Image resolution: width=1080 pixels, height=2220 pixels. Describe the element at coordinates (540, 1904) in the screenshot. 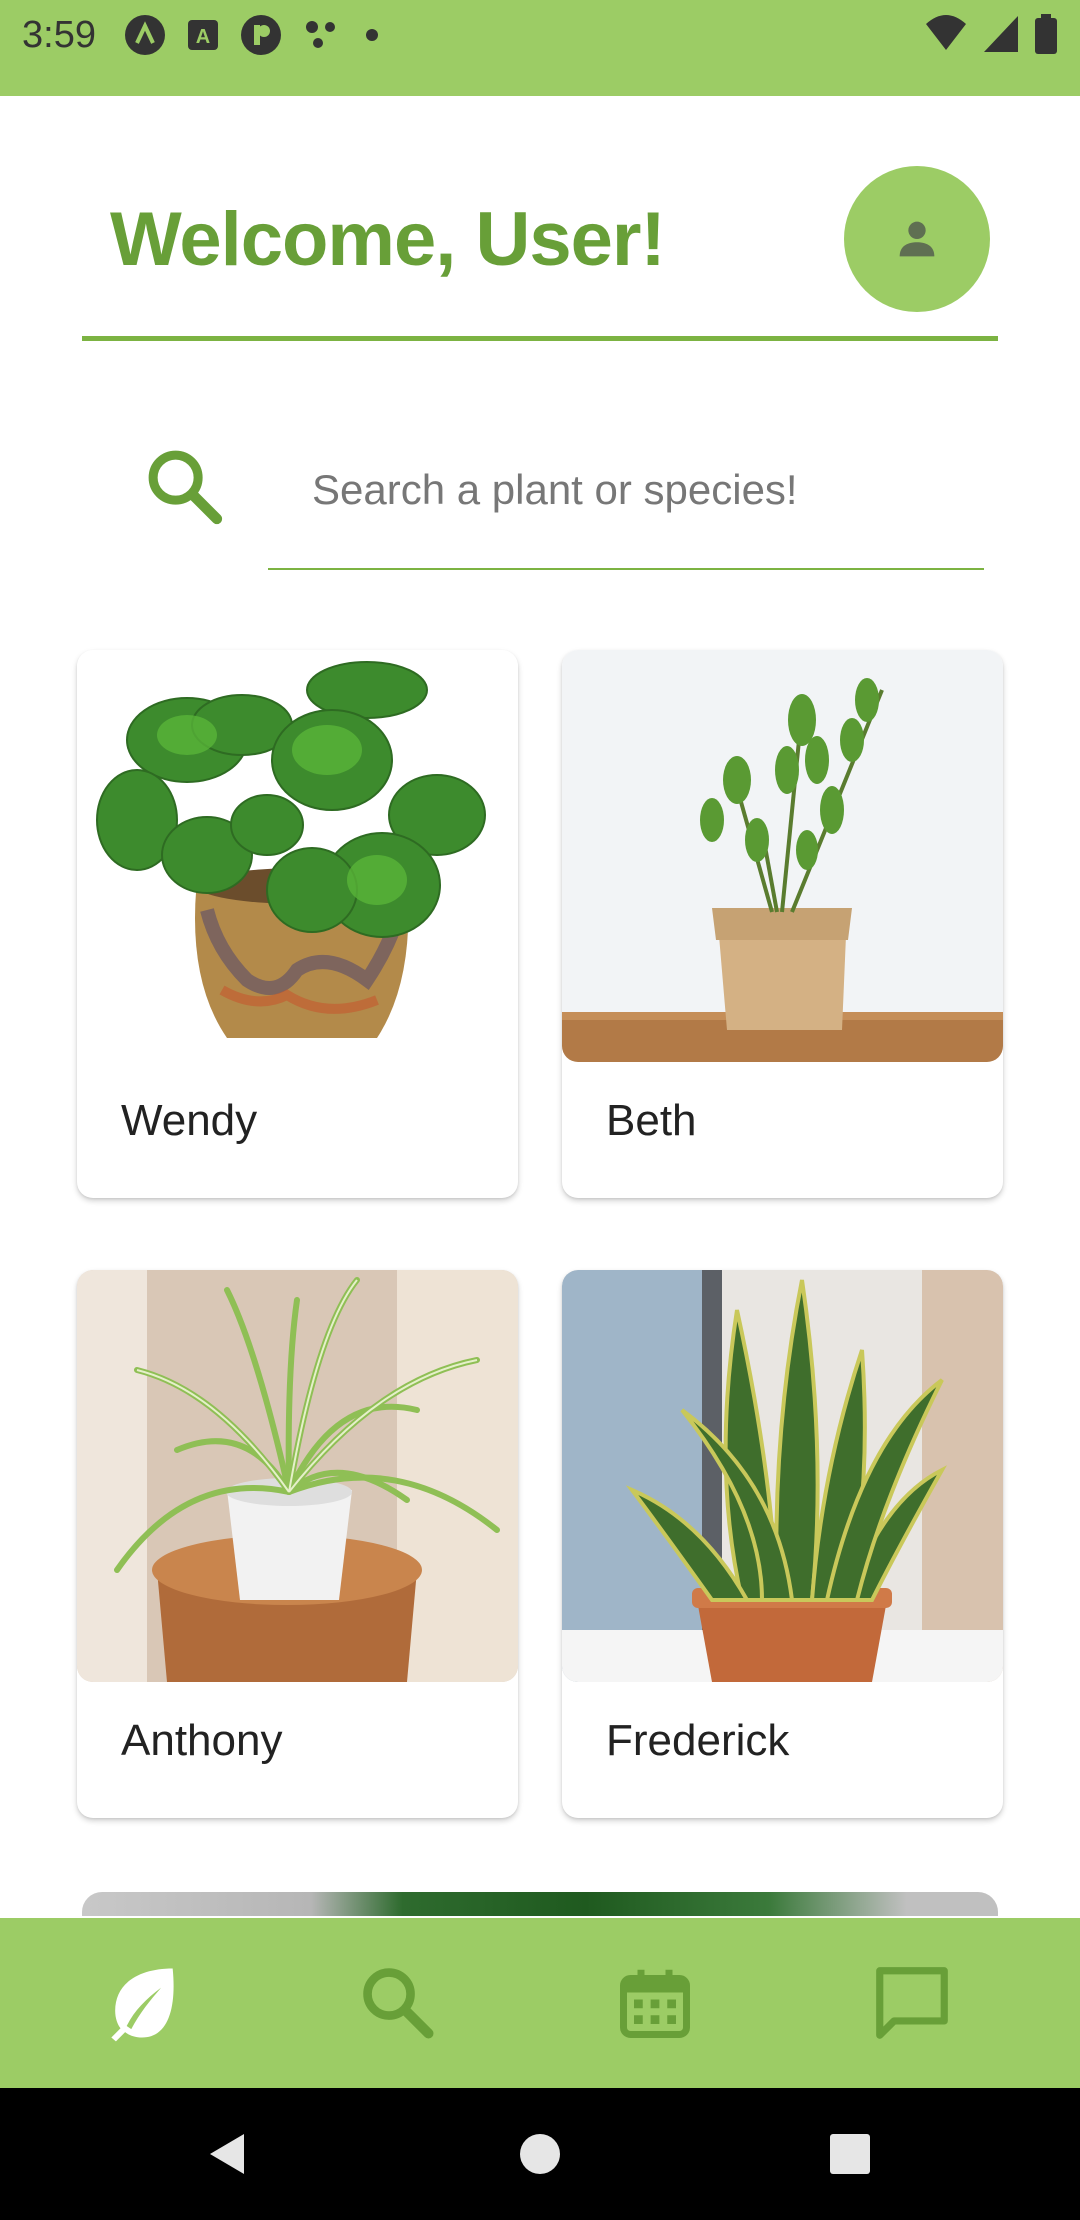

I see `plant-card-partial` at that location.